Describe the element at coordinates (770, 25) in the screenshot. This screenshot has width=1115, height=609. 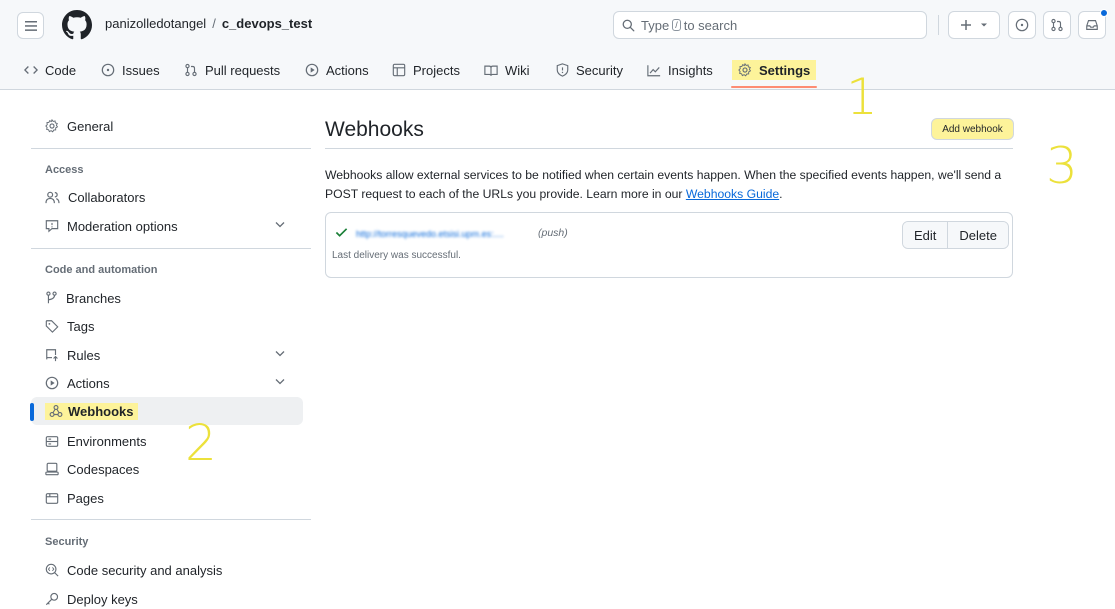
I see `search-input: Type / to search` at that location.